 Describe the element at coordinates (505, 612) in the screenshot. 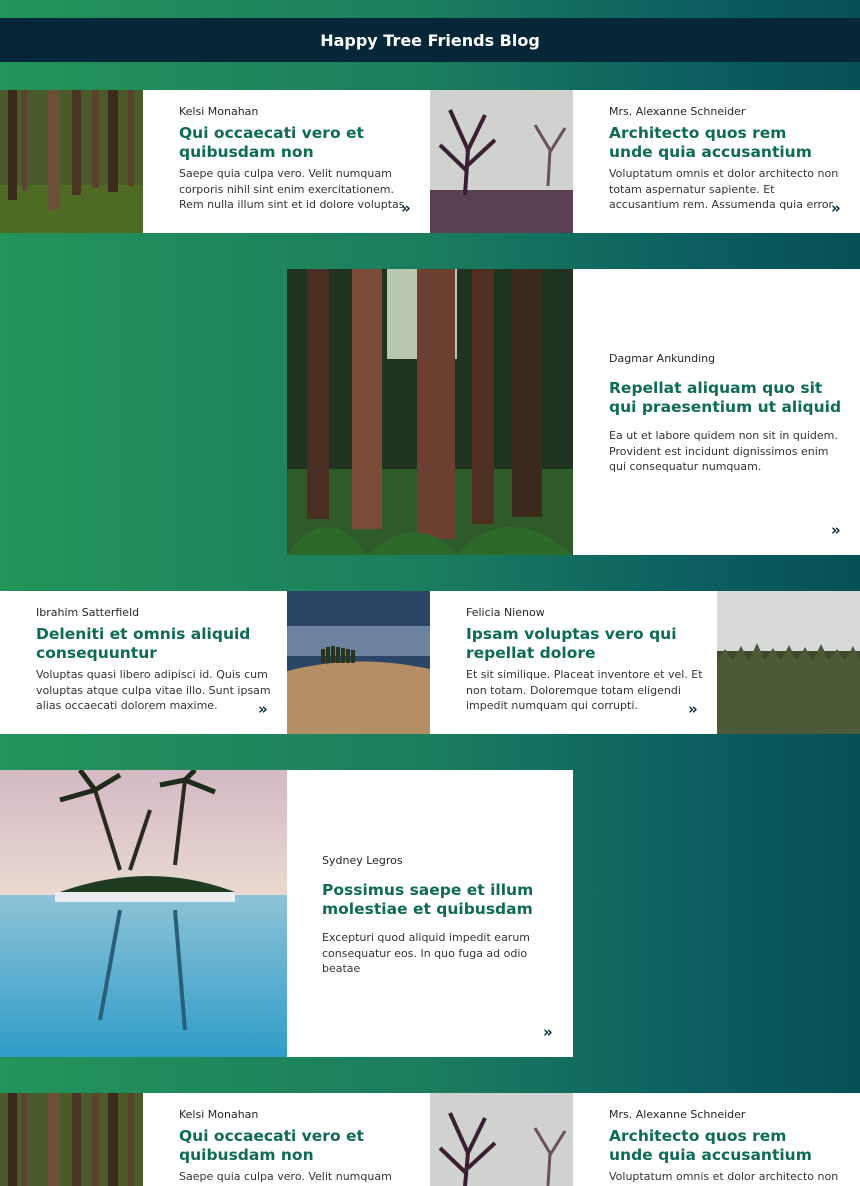

I see `post-author: Felicia Nienow` at that location.